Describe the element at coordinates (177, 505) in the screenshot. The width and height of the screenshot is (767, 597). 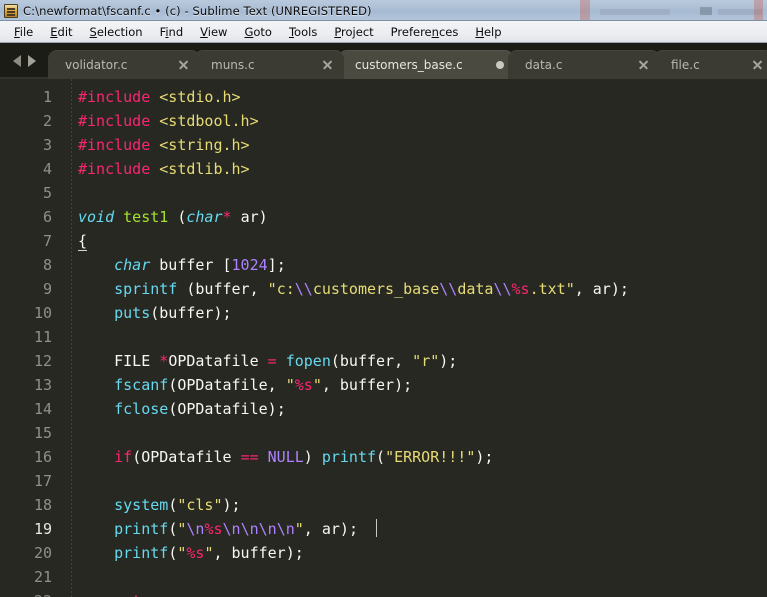
I see `code-line: system("cls");` at that location.